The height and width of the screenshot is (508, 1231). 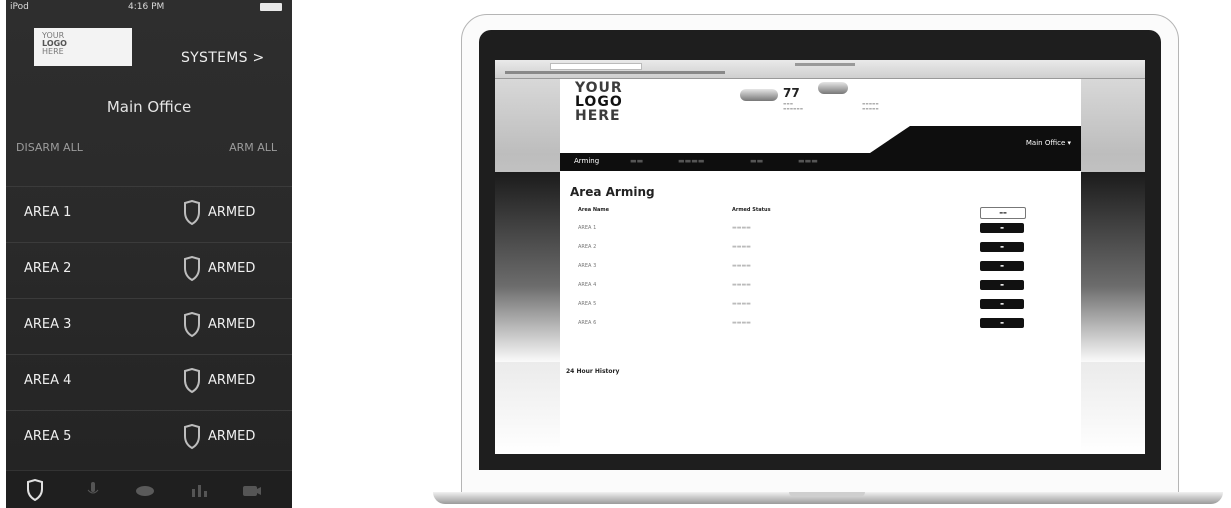 What do you see at coordinates (93, 490) in the screenshot?
I see `microphone-icon` at bounding box center [93, 490].